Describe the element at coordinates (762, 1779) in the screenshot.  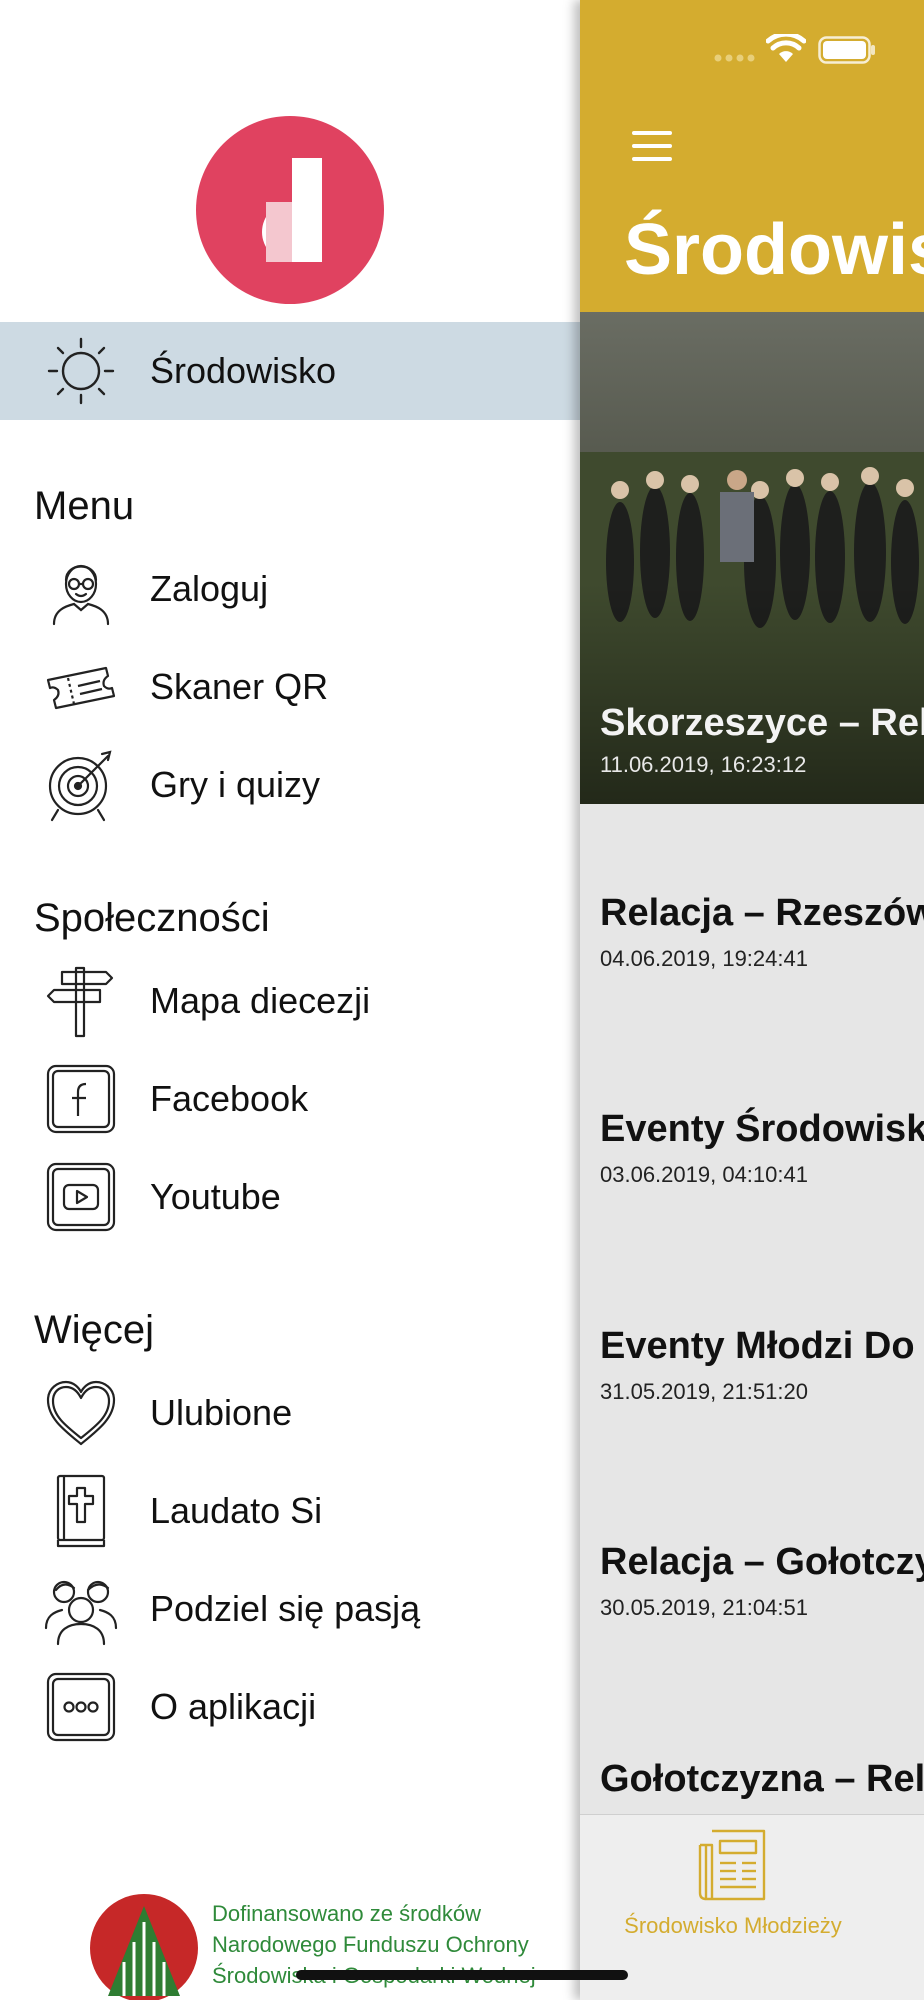
I see `news-item-title: Gołotczyzna – Relacja` at that location.